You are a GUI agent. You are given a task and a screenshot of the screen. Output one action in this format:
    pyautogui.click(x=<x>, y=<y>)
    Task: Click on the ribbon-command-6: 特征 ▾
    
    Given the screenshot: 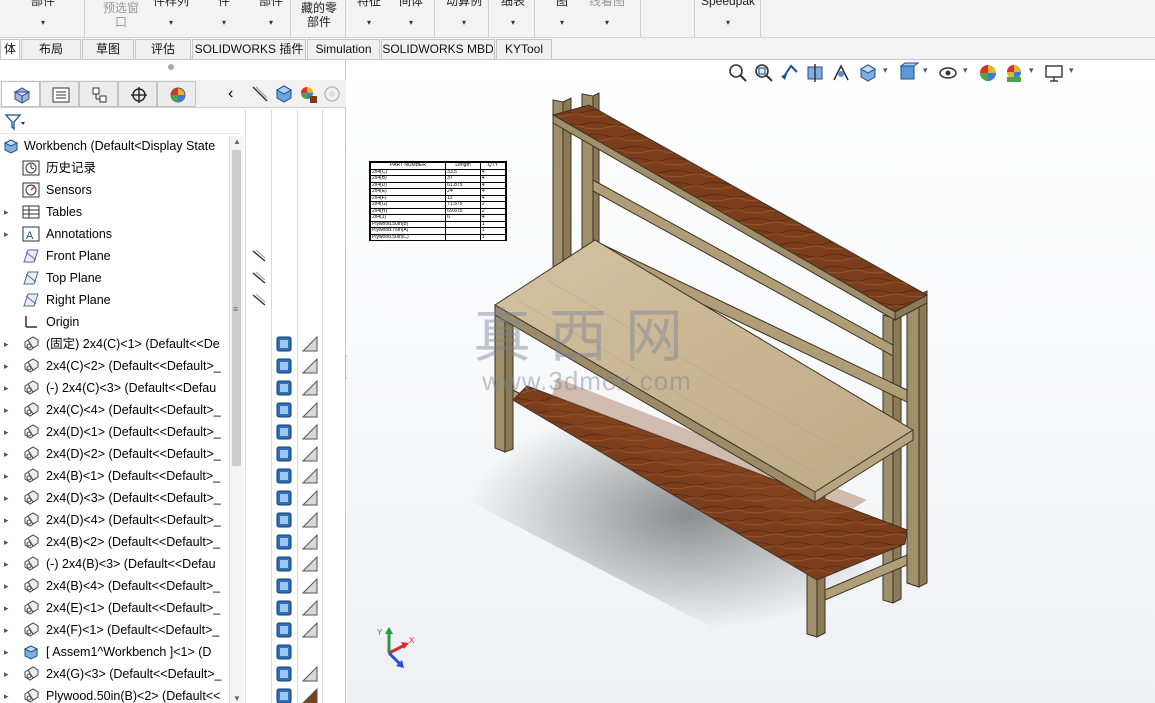 What is the action you would take?
    pyautogui.click(x=369, y=16)
    